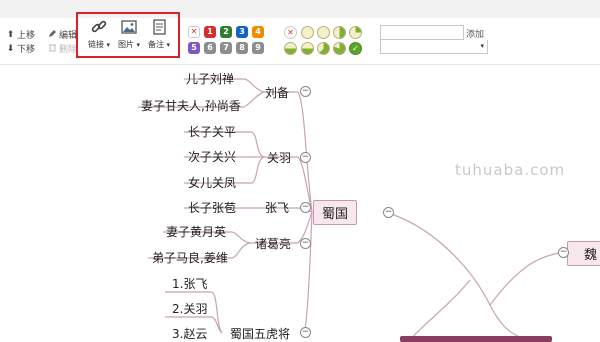 The width and height of the screenshot is (600, 342). What do you see at coordinates (99, 27) in the screenshot?
I see `link-icon` at bounding box center [99, 27].